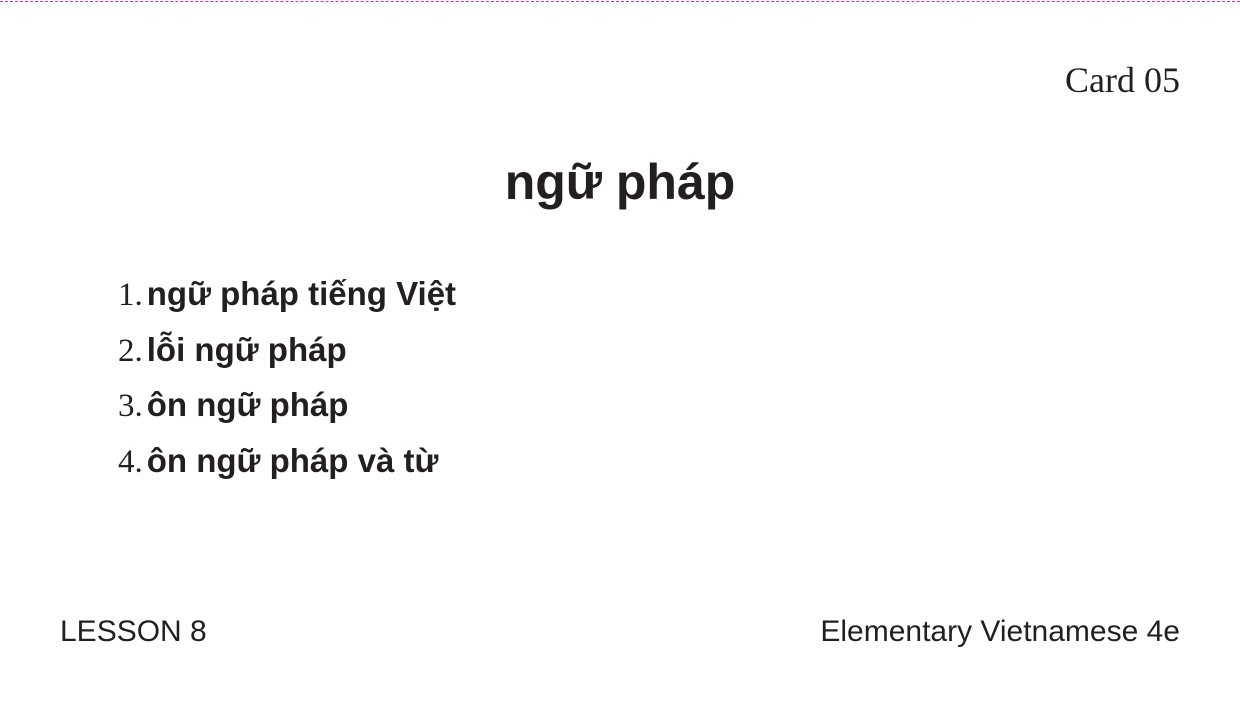  What do you see at coordinates (247, 404) in the screenshot?
I see `phrase-text: ôn ngữ pháp` at bounding box center [247, 404].